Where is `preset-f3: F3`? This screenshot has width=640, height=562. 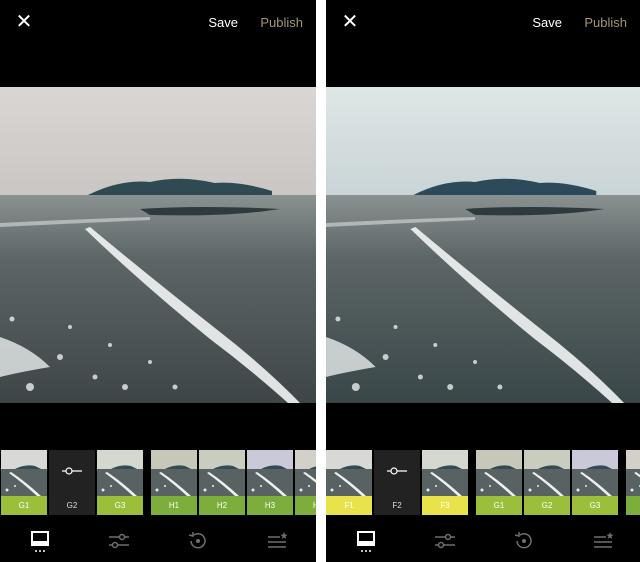 preset-f3: F3 is located at coordinates (445, 482).